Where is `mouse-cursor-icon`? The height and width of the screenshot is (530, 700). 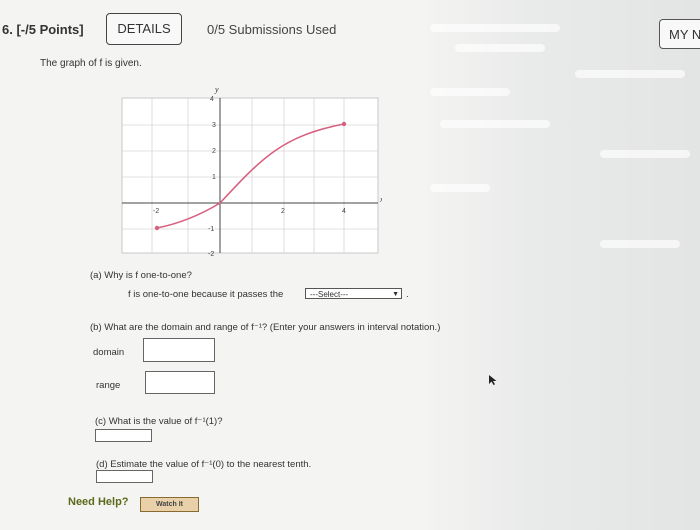
mouse-cursor-icon is located at coordinates (493, 380).